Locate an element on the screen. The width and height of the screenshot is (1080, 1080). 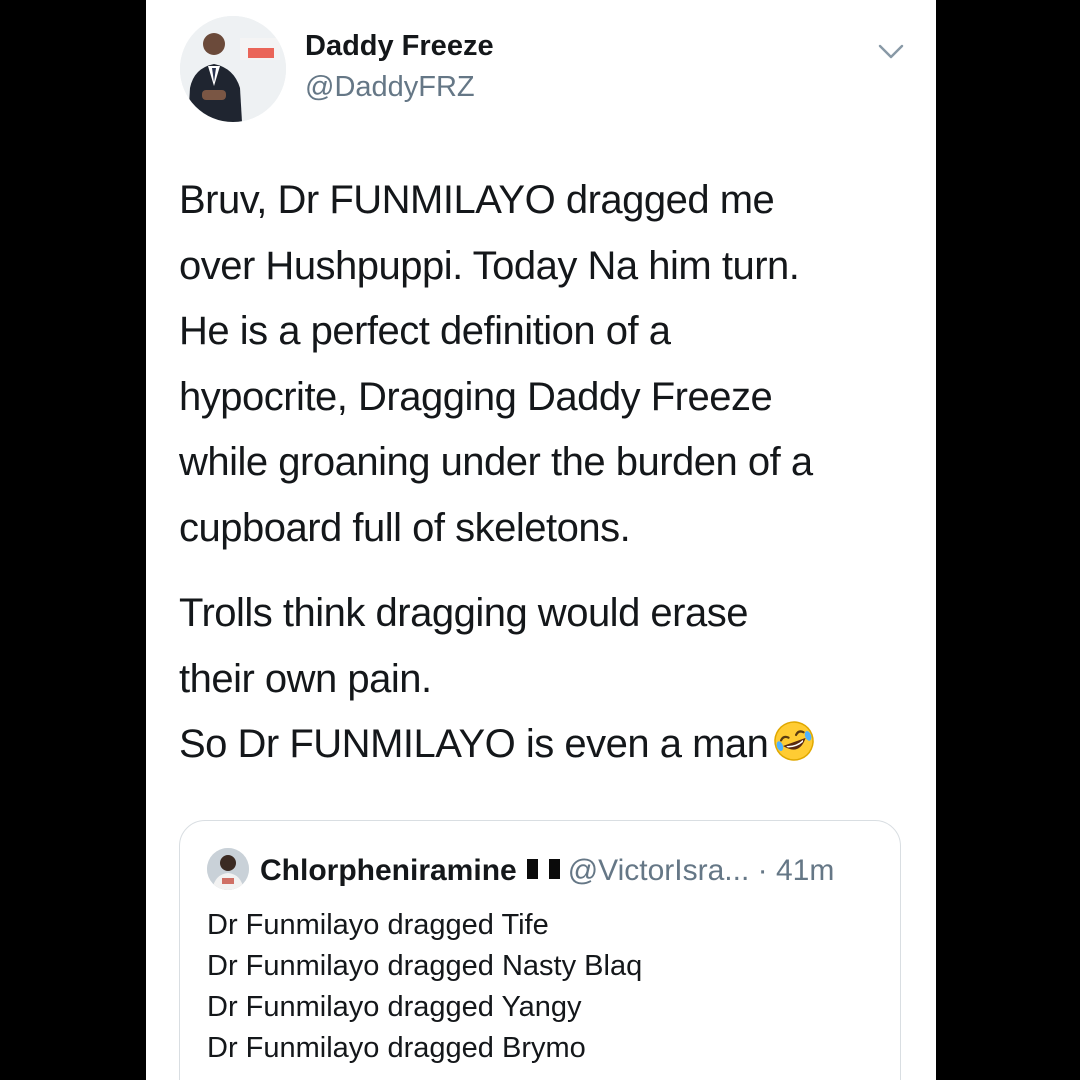
quoted-line: Dr Funmilayo dragged Yangy is located at coordinates (394, 1007).